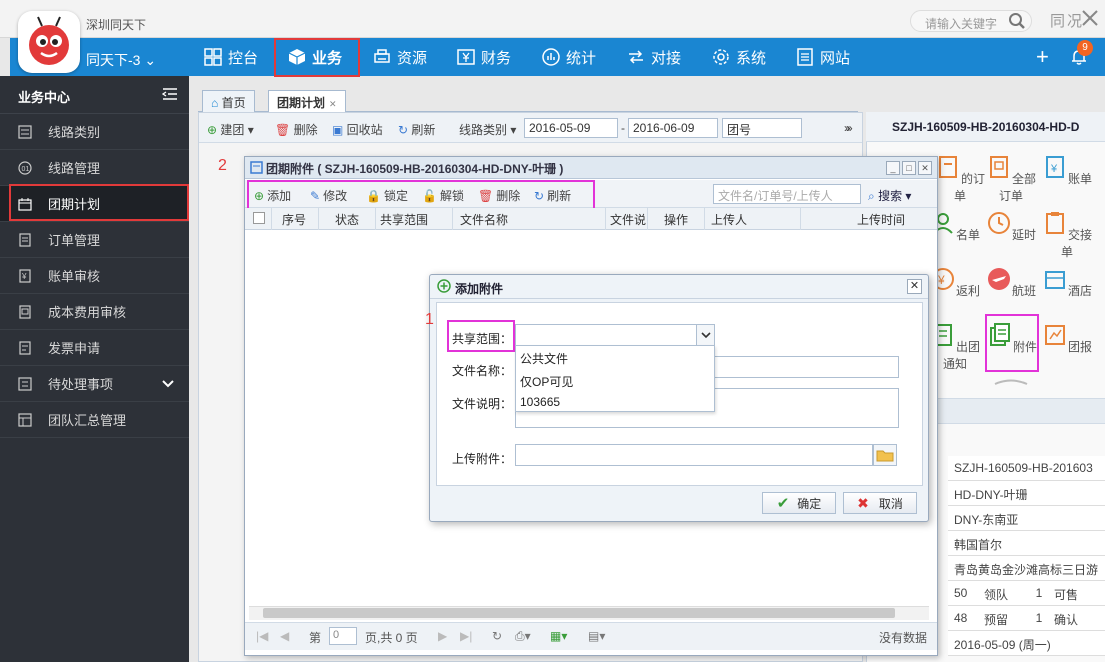 Image resolution: width=1105 pixels, height=662 pixels. What do you see at coordinates (914, 286) in the screenshot?
I see `dialog-close-button: ✕` at bounding box center [914, 286].